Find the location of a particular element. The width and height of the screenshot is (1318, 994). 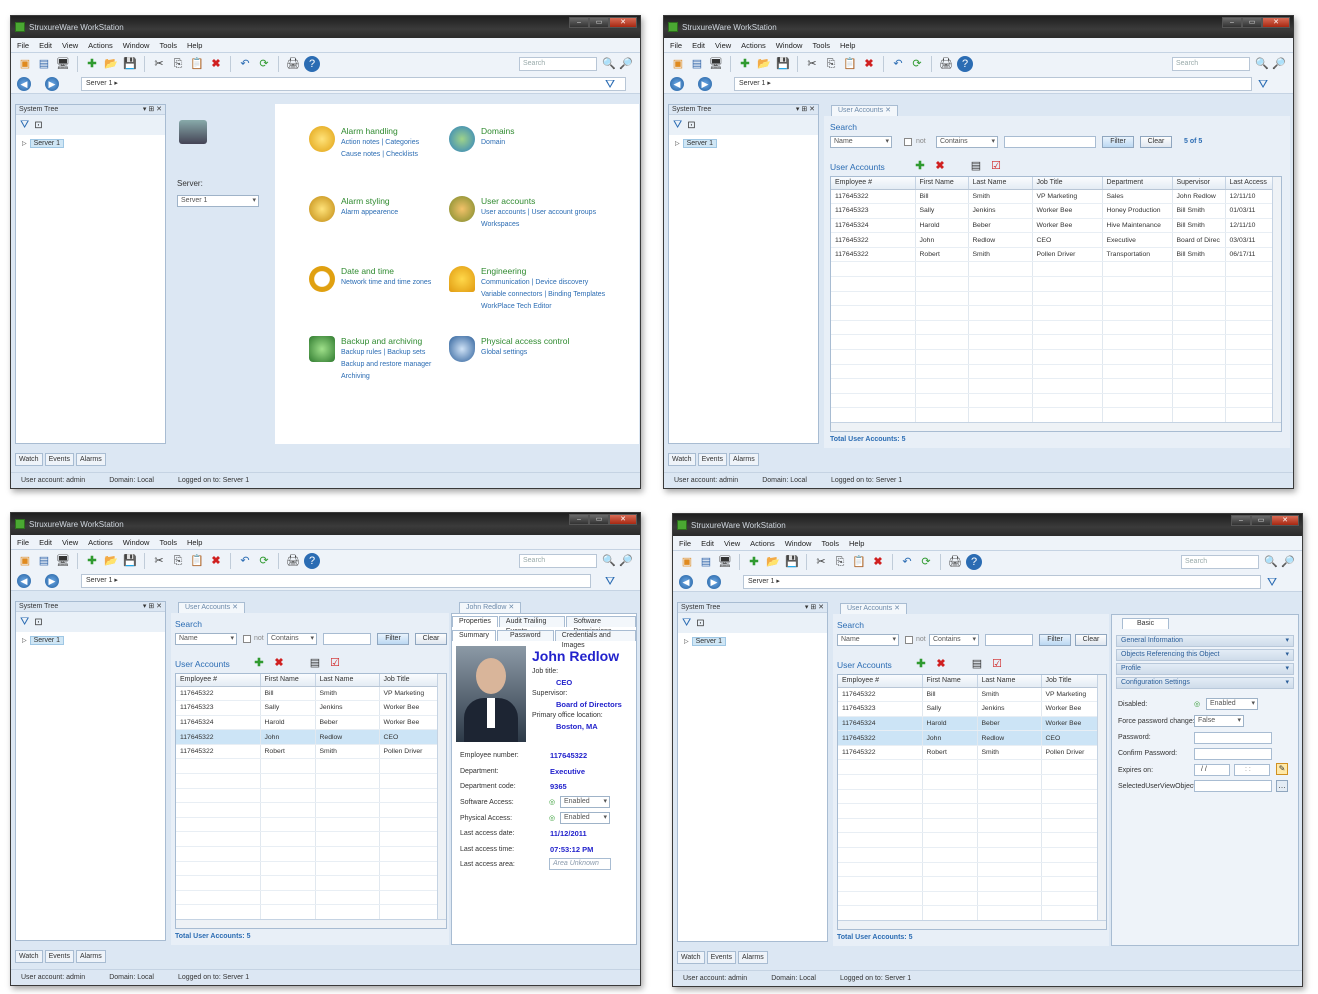

undo-icon: ↶ is located at coordinates (245, 561).